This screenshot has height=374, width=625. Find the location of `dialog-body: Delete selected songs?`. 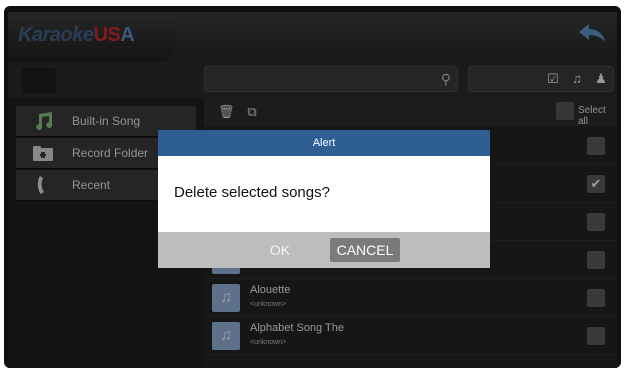

dialog-body: Delete selected songs? is located at coordinates (324, 194).